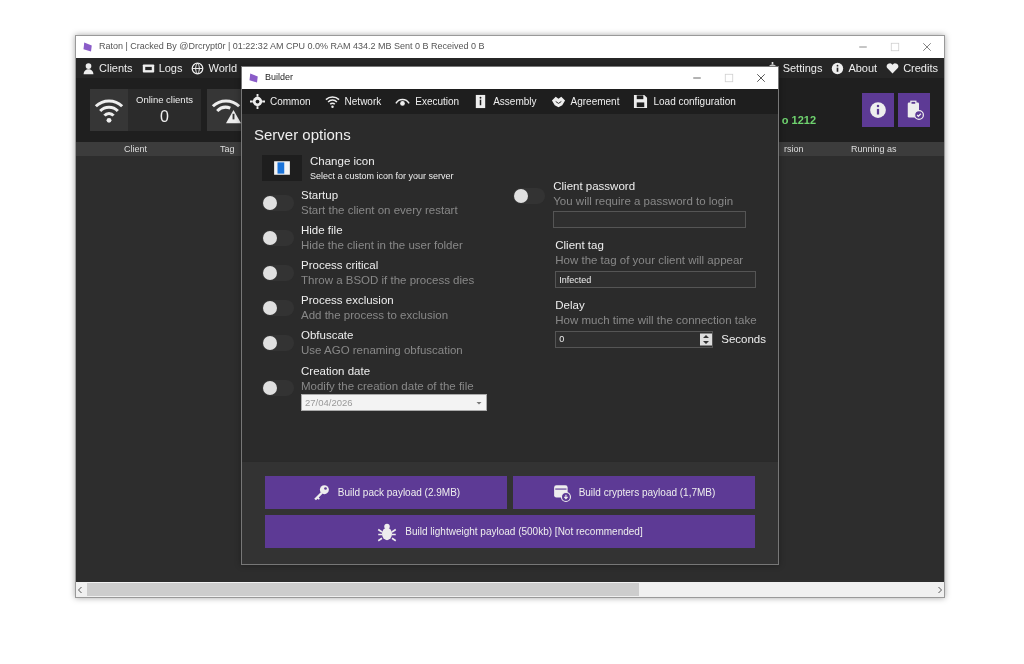 The width and height of the screenshot is (1024, 664). I want to click on person-icon, so click(88, 68).